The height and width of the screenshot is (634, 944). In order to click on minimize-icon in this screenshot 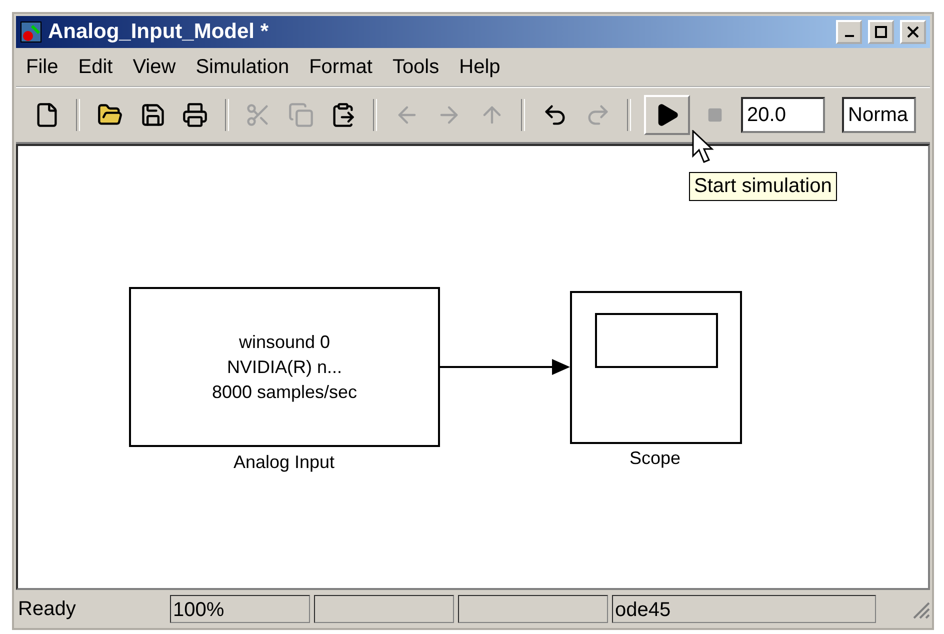, I will do `click(849, 36)`.